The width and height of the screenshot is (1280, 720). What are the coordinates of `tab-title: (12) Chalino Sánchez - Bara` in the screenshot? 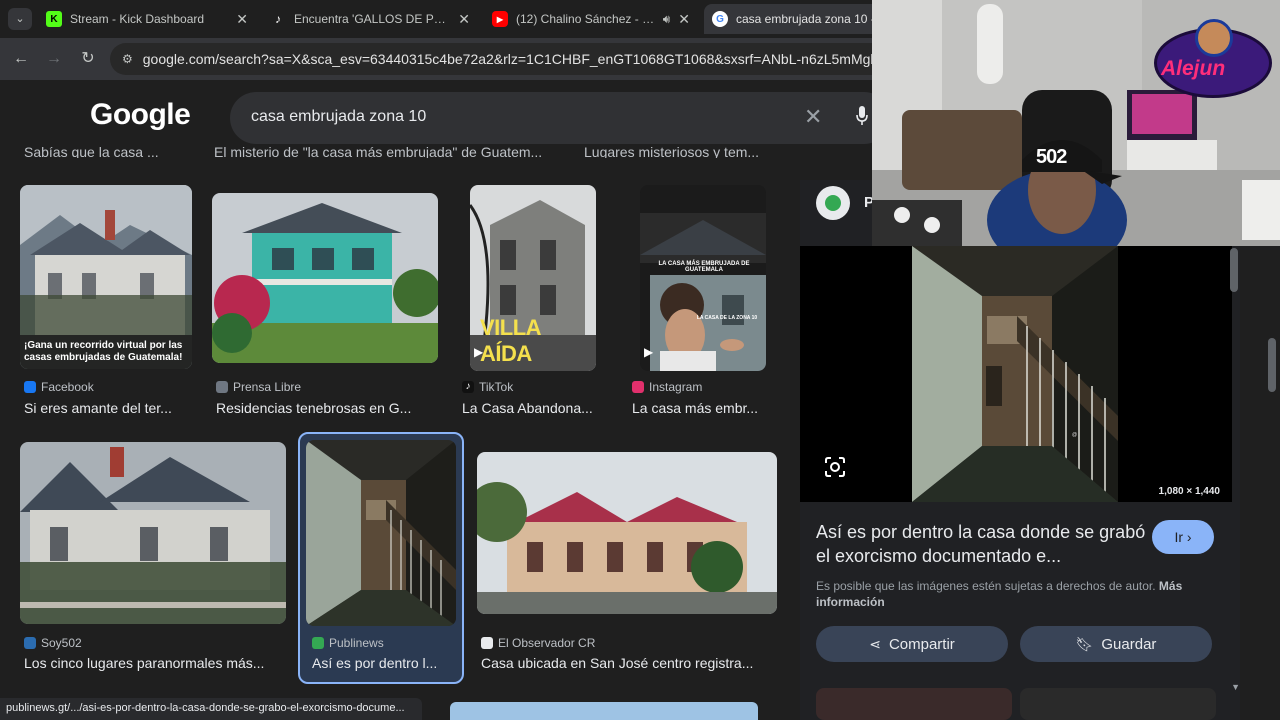 It's located at (586, 19).